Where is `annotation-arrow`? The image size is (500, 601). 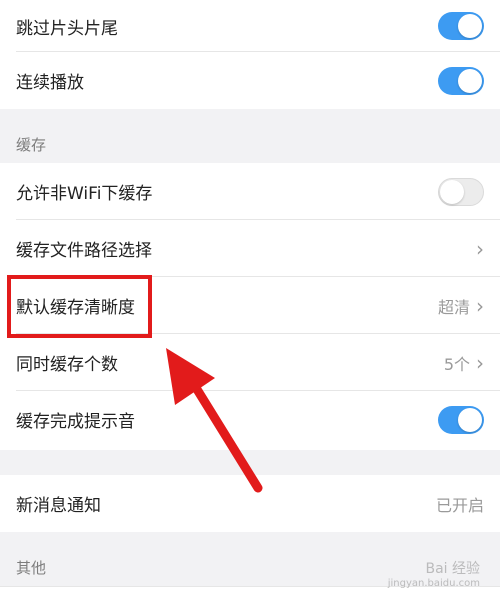
annotation-arrow is located at coordinates (214, 420).